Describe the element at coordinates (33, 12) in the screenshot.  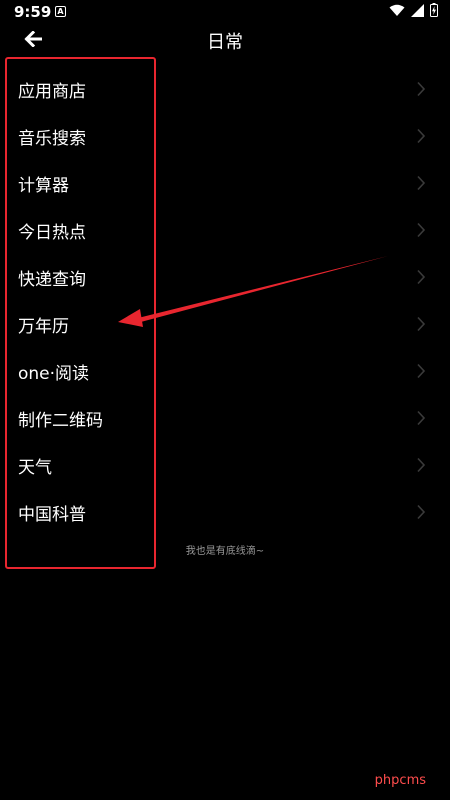
I see `status-time: 9:59` at that location.